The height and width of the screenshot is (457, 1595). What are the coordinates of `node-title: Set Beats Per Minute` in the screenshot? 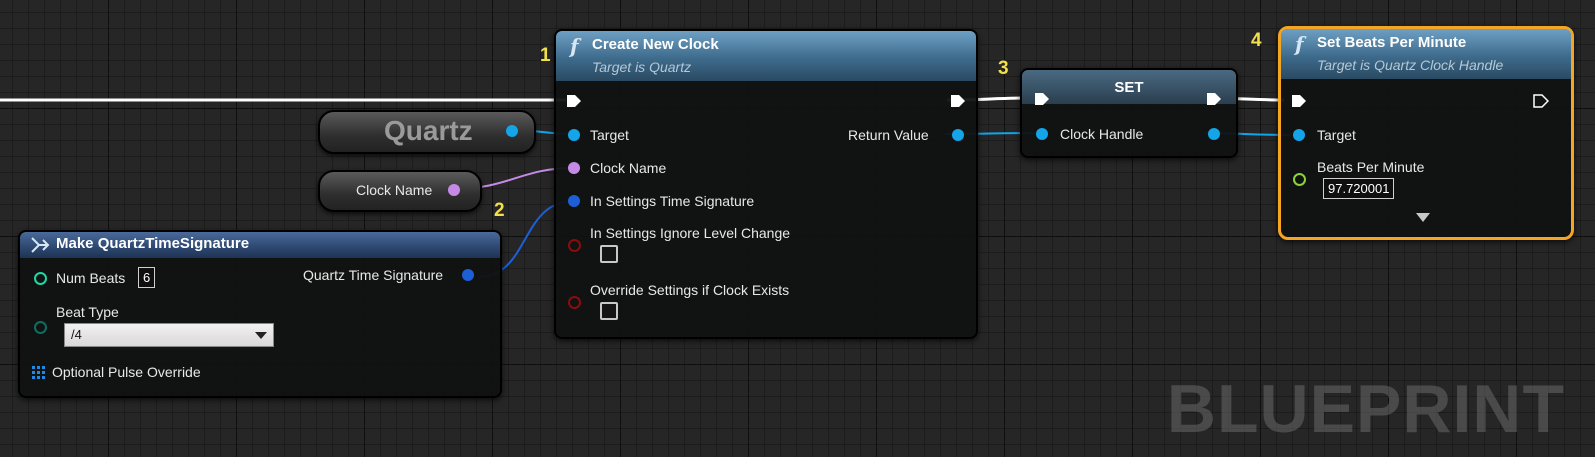 It's located at (1392, 42).